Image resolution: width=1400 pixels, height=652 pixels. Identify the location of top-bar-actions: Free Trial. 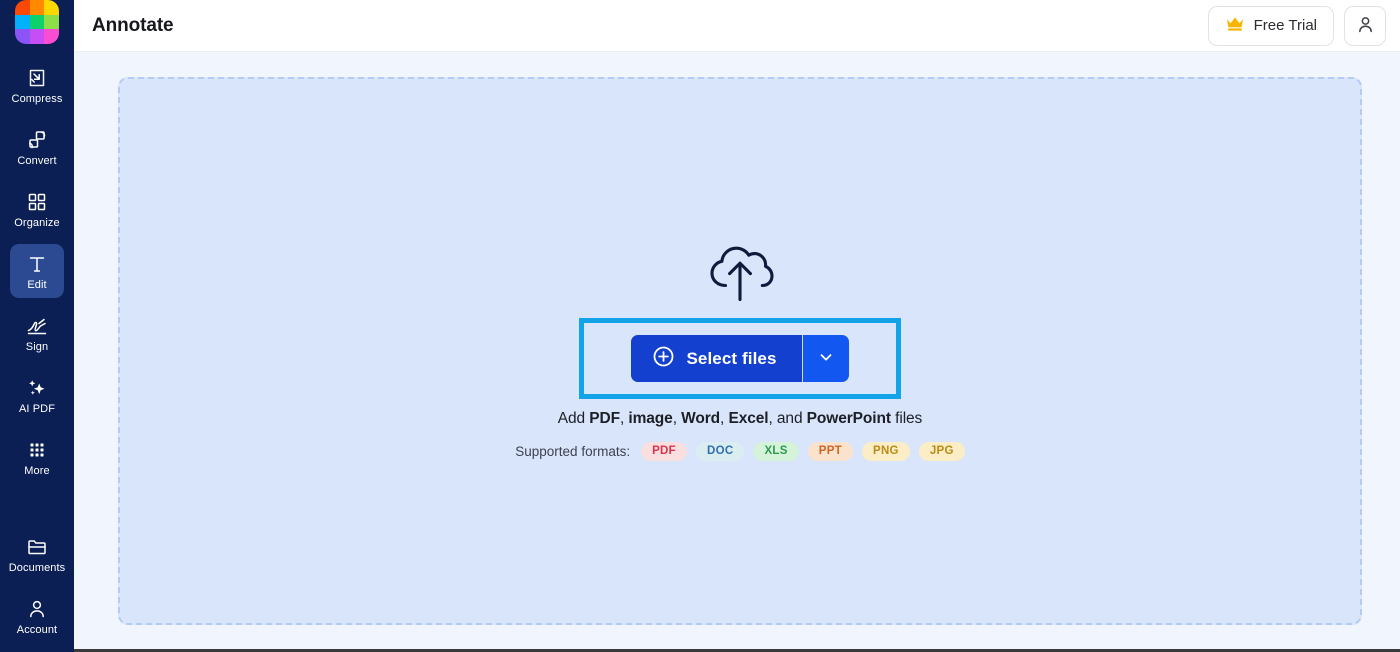
(1296, 25).